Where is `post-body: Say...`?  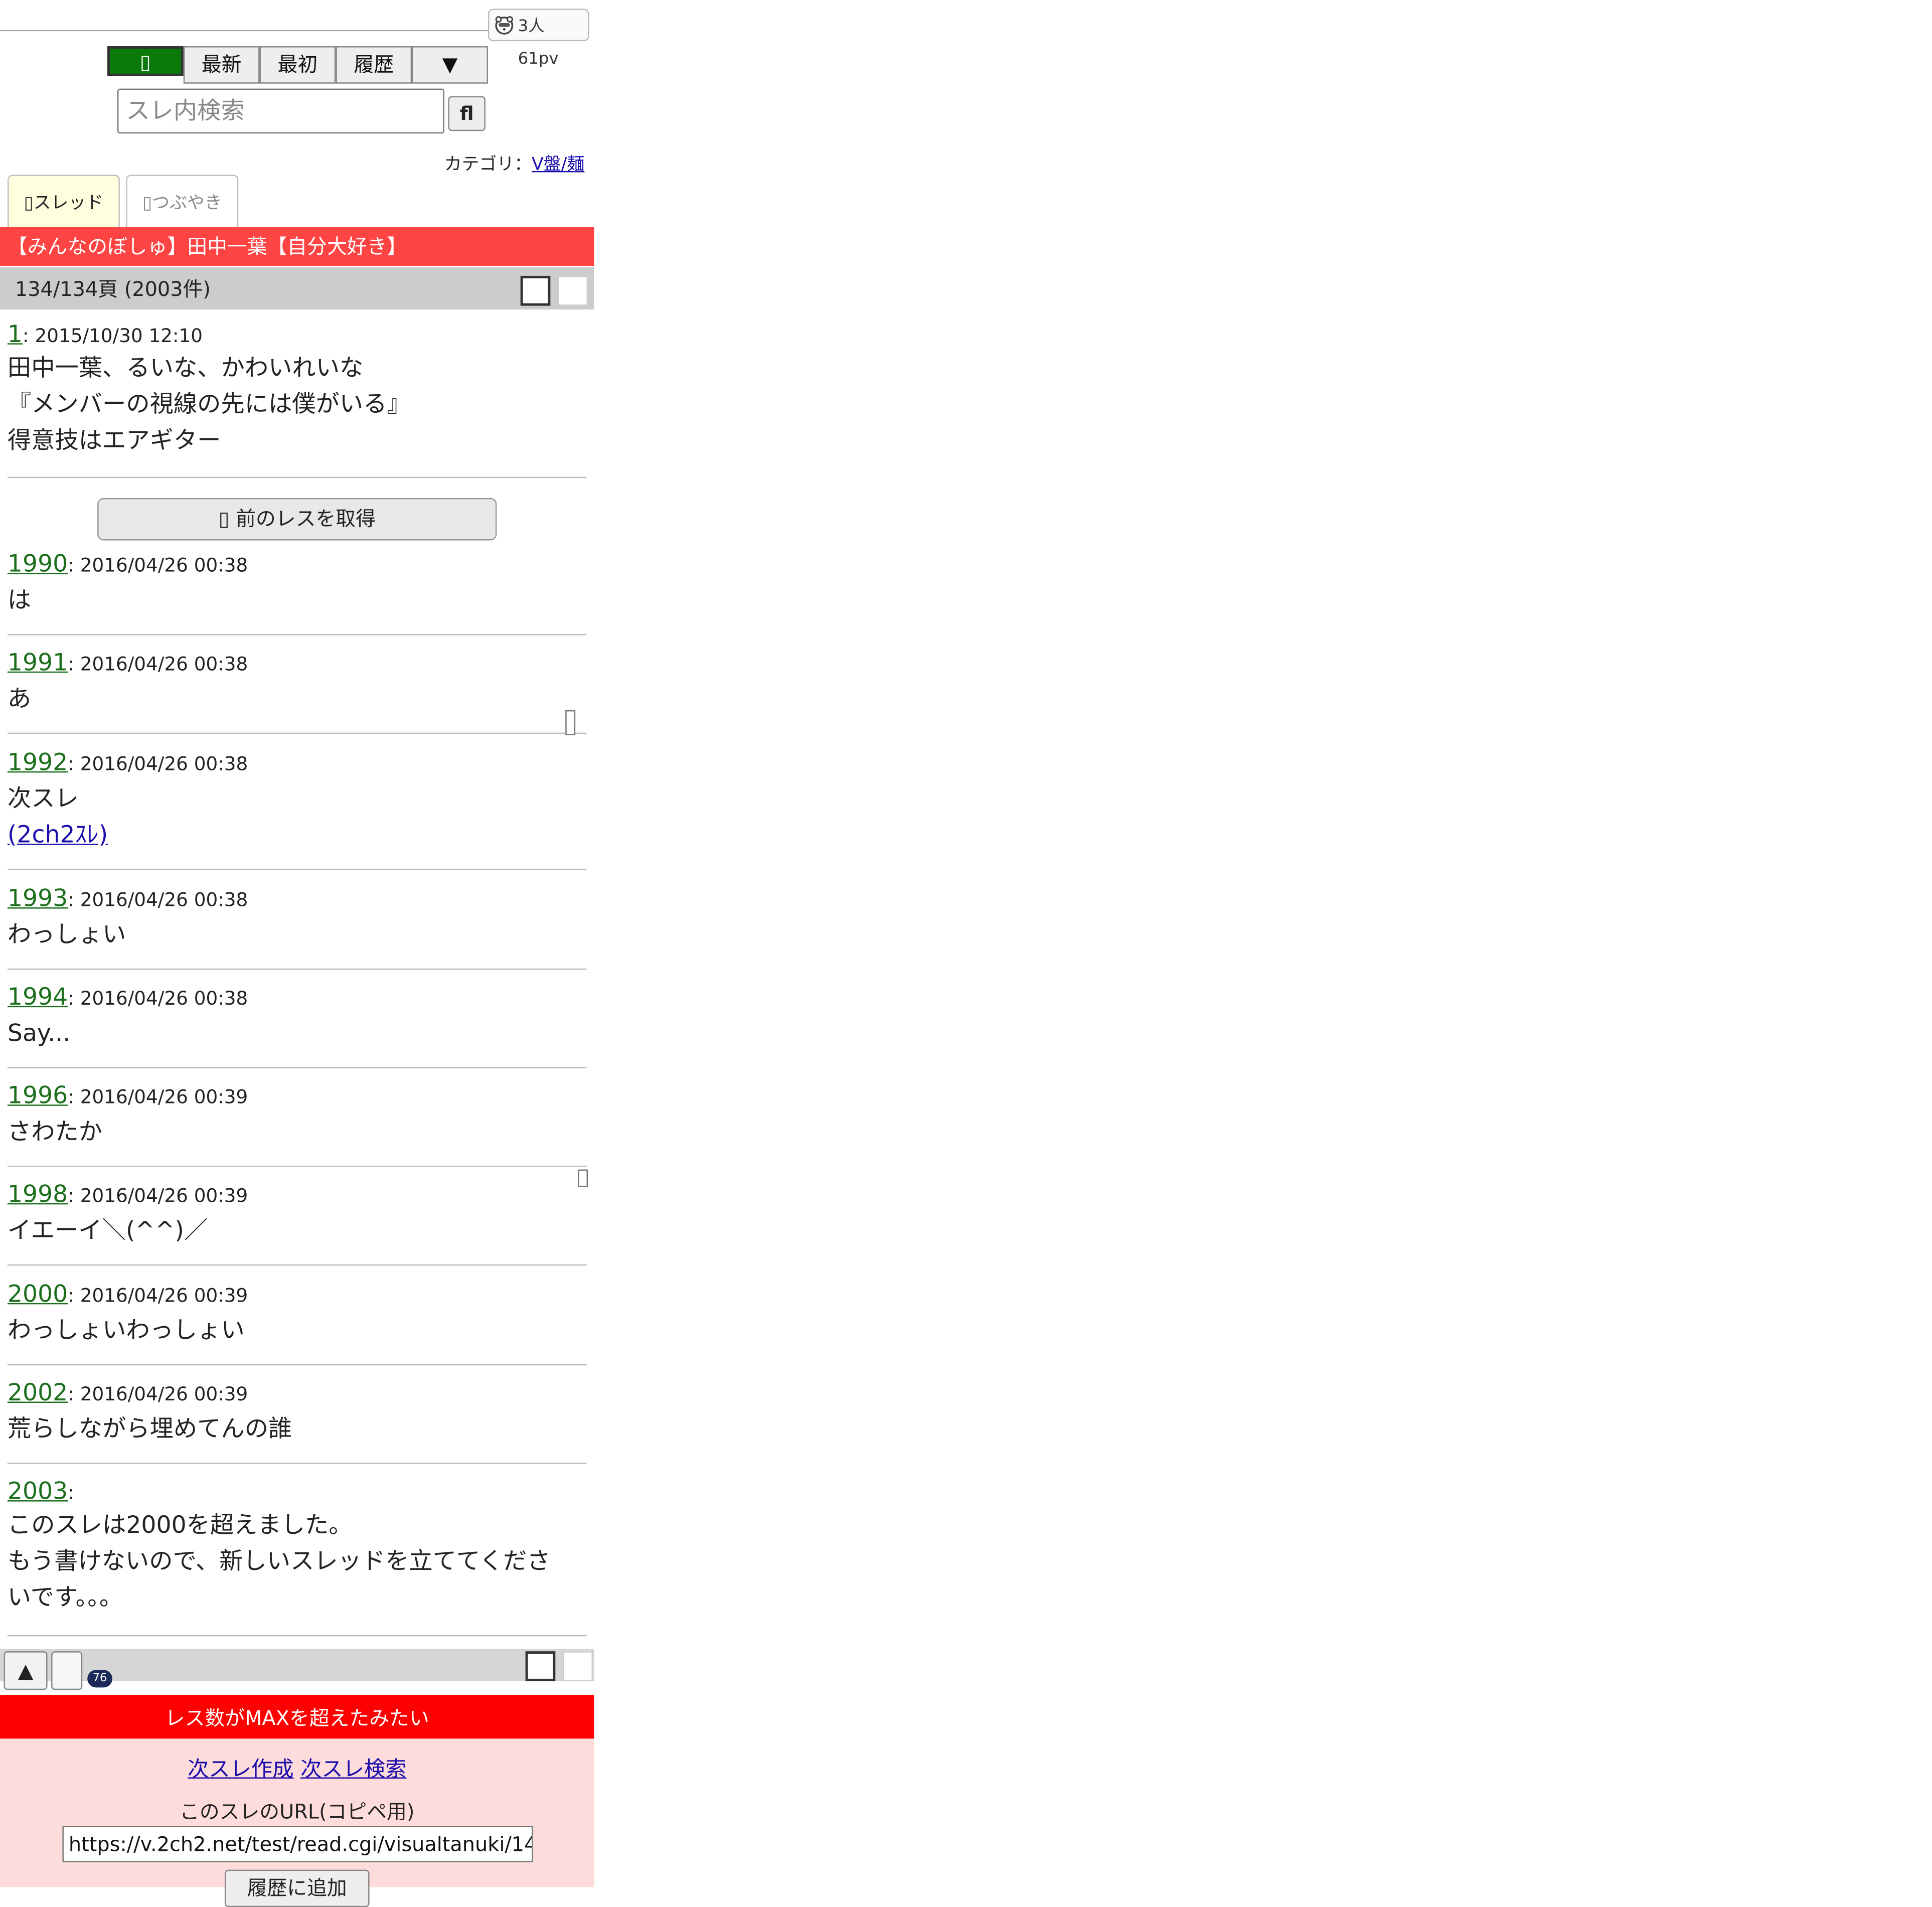 post-body: Say... is located at coordinates (39, 1033).